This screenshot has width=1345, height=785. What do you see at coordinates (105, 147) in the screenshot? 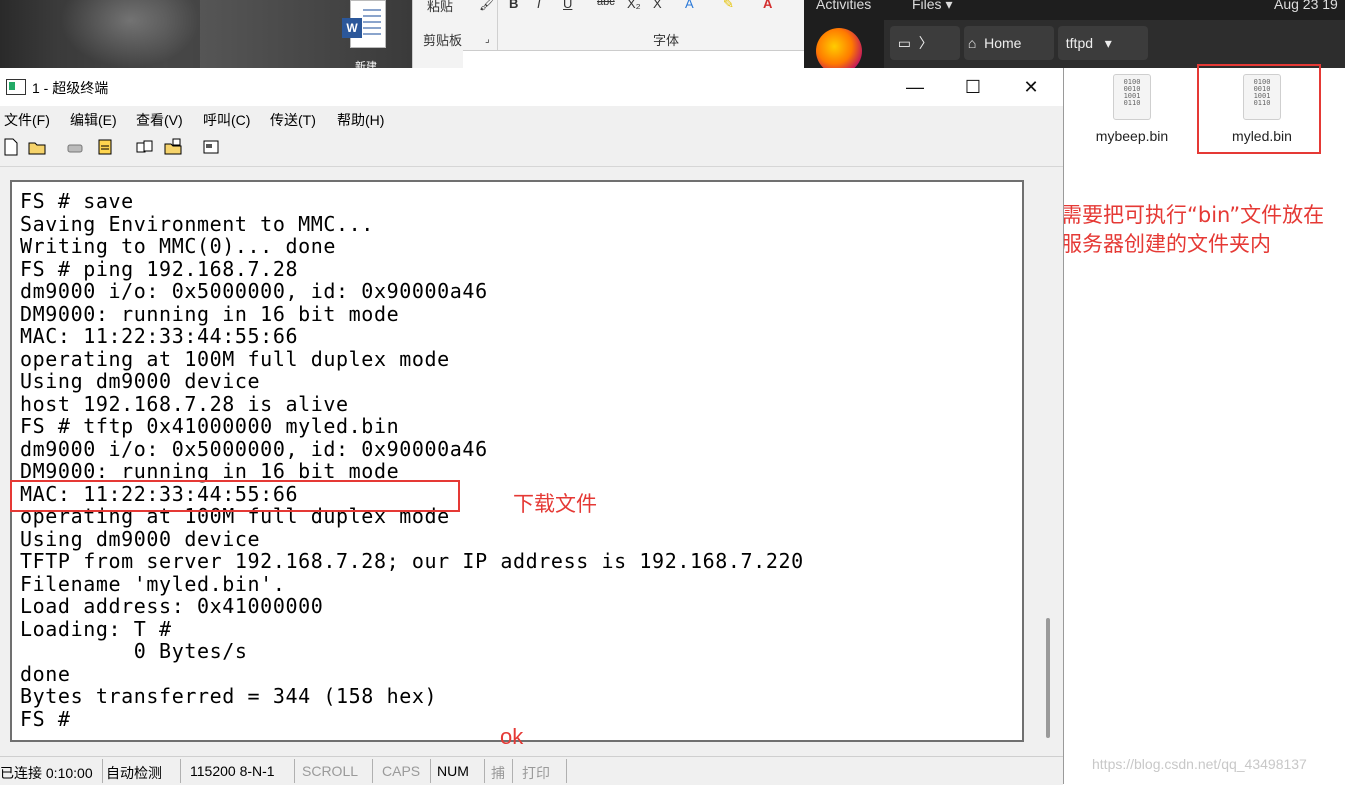
I see `disconnect-icon` at bounding box center [105, 147].